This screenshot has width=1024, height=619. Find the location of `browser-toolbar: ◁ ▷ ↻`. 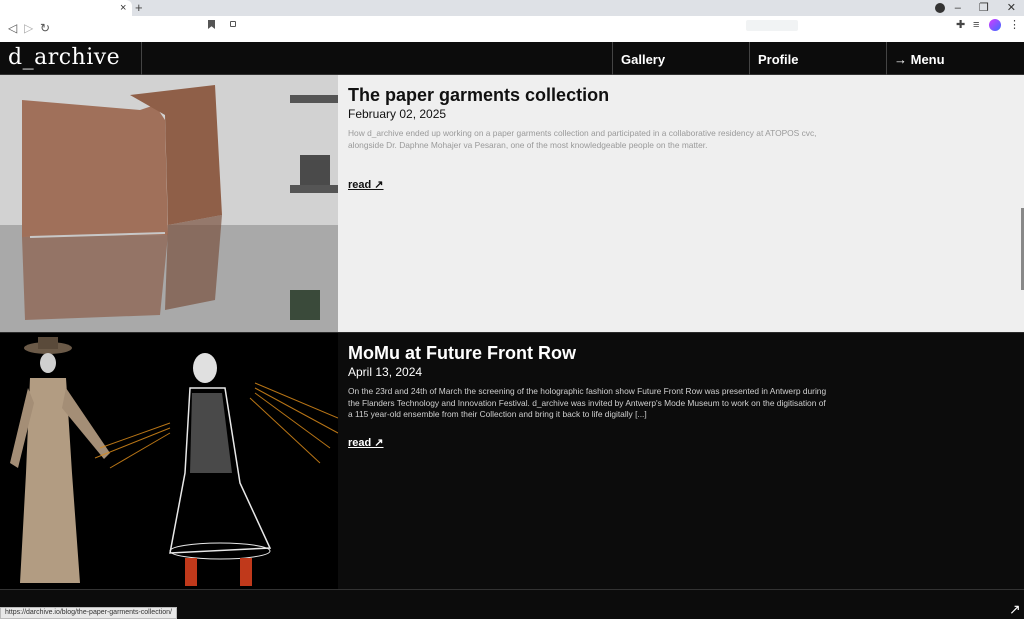

browser-toolbar: ◁ ▷ ↻ is located at coordinates (512, 29).